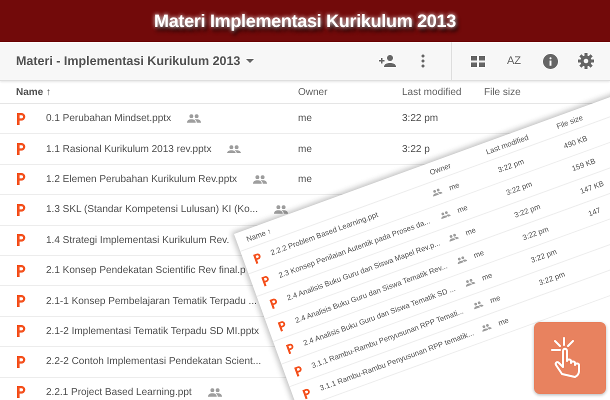  I want to click on name-column-header: Name ↑, so click(34, 92).